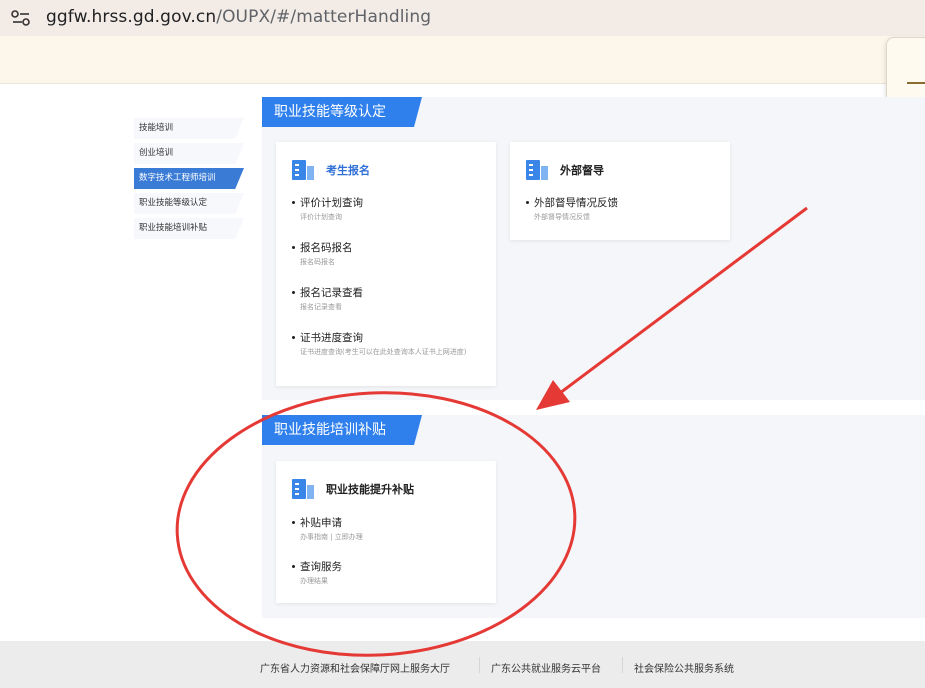 The height and width of the screenshot is (688, 925). Describe the element at coordinates (582, 170) in the screenshot. I see `card-title: 外部督导` at that location.